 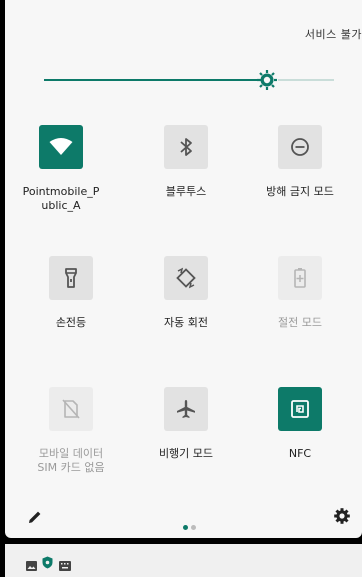 I want to click on mobile-data-icon, so click(x=71, y=409).